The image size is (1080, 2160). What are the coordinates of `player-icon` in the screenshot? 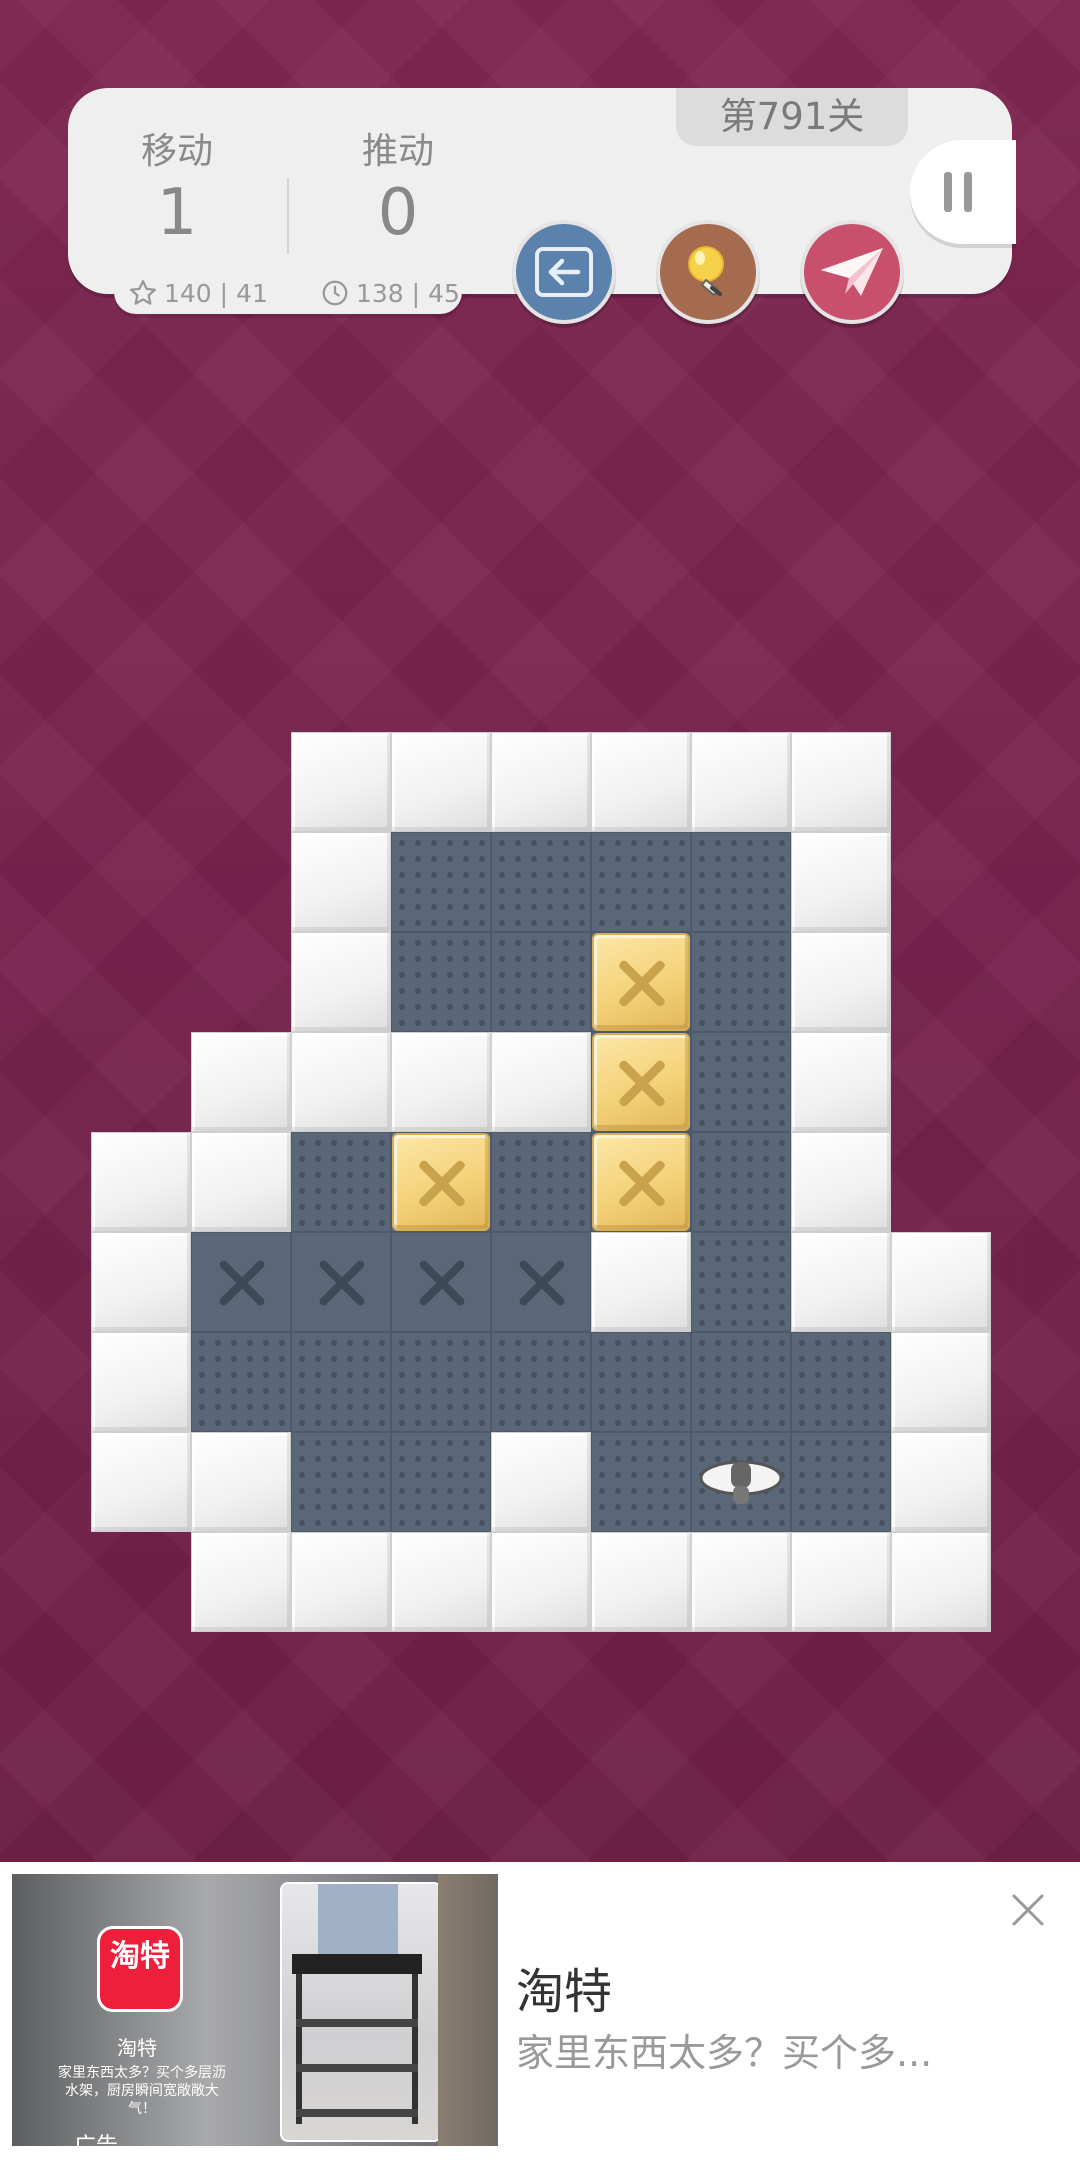 It's located at (741, 1482).